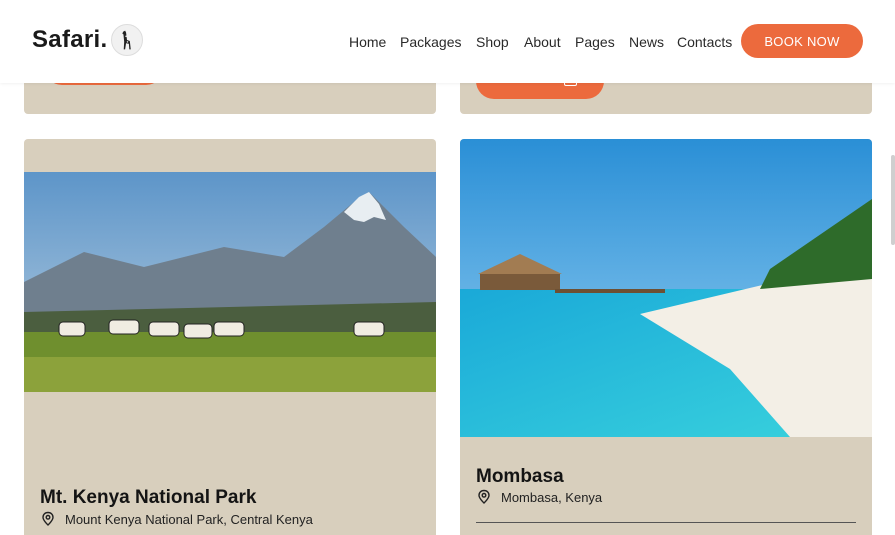  I want to click on divider, so click(666, 522).